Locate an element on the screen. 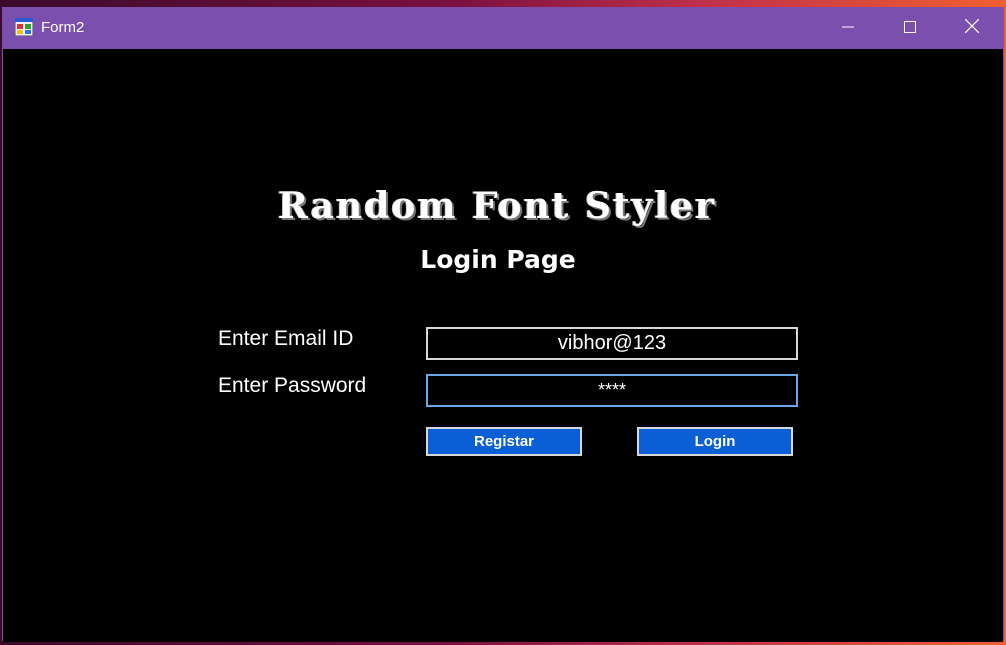 Image resolution: width=1006 pixels, height=645 pixels. app-title: Random Font Styler is located at coordinates (497, 206).